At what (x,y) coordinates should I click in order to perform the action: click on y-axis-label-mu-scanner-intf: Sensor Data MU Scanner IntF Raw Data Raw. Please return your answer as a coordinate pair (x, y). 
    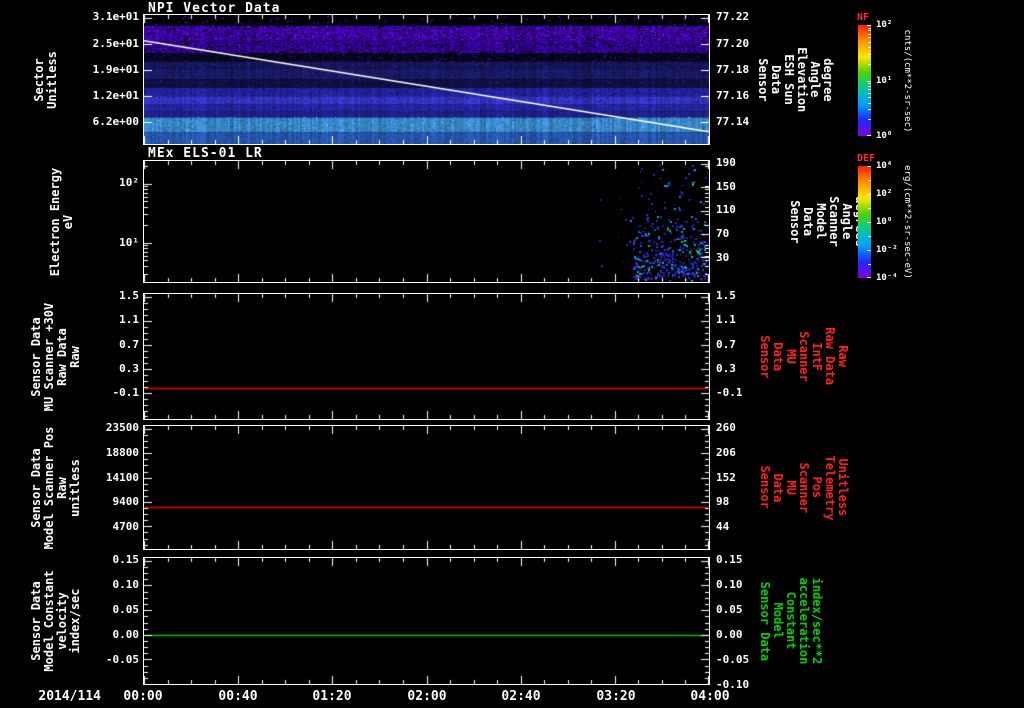
    Looking at the image, I should click on (804, 356).